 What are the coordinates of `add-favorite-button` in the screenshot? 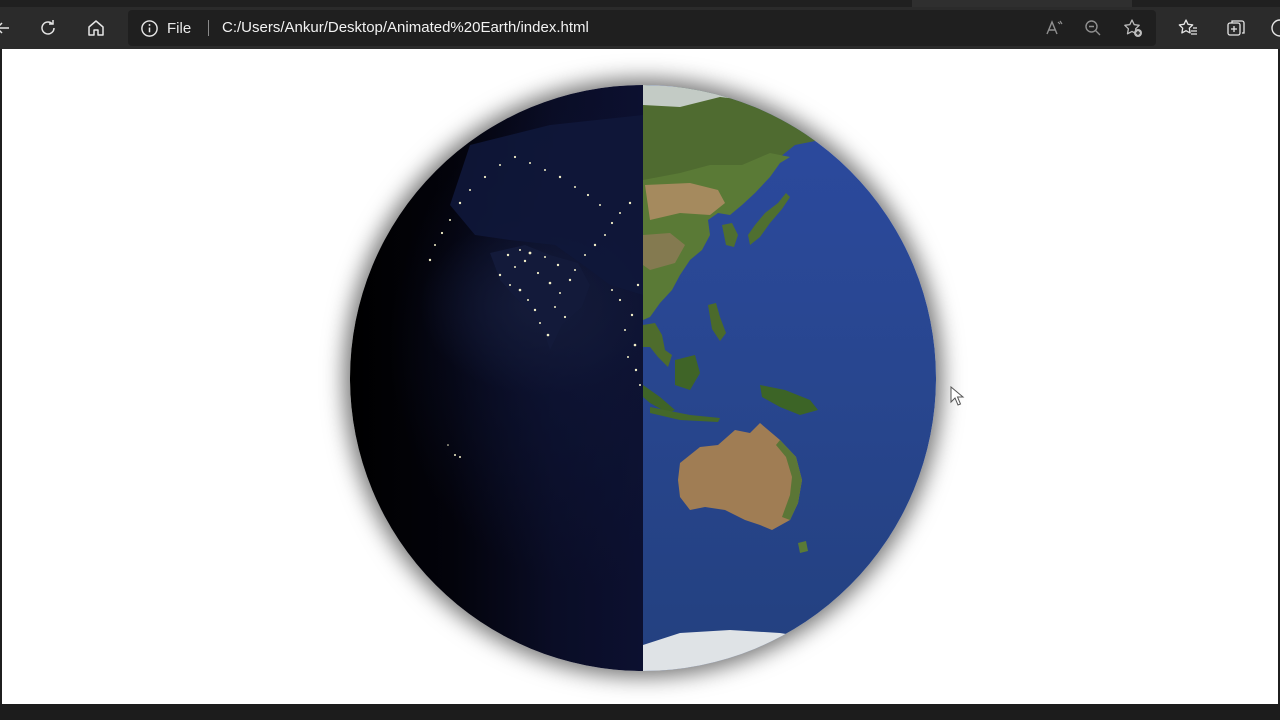 It's located at (1133, 28).